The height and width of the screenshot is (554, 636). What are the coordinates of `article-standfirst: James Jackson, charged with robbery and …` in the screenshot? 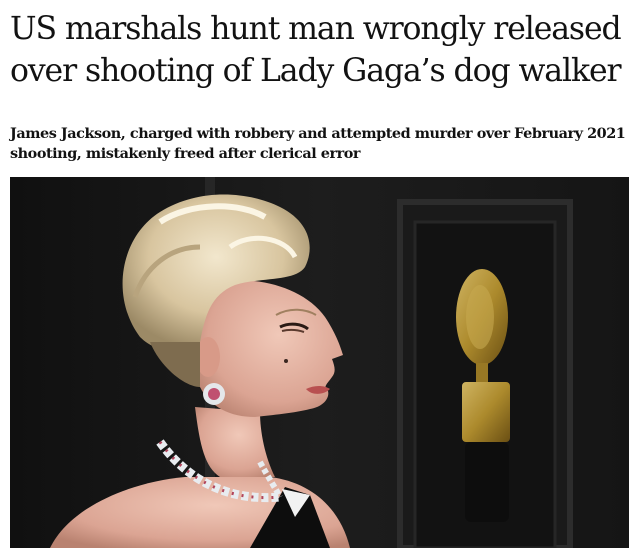 It's located at (318, 143).